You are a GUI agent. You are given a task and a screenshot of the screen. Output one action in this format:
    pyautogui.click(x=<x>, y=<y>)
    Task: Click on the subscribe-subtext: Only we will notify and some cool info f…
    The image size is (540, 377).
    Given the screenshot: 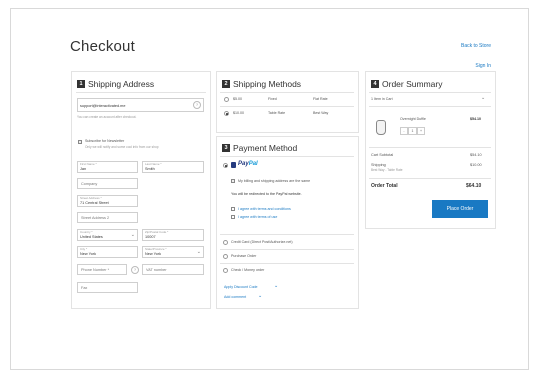 What is the action you would take?
    pyautogui.click(x=122, y=147)
    